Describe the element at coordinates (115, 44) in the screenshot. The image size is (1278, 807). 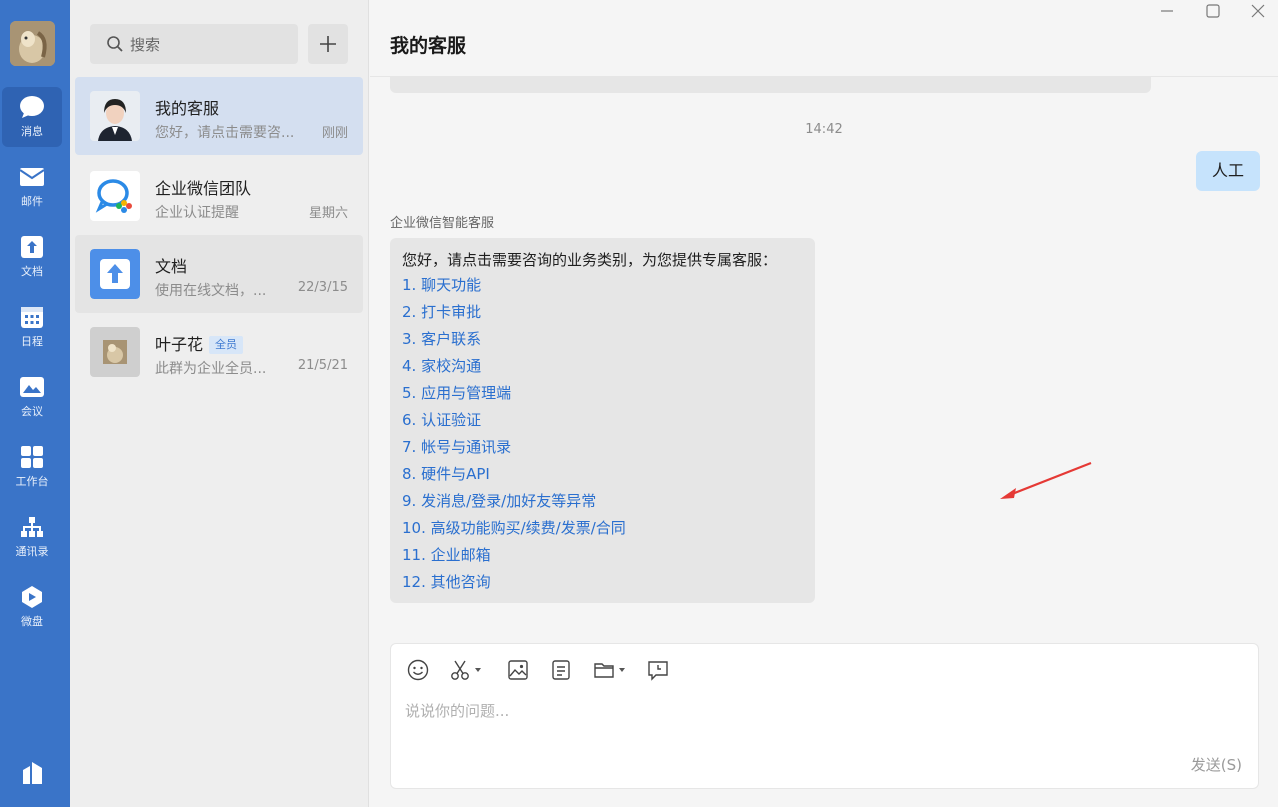
I see `search-icon` at that location.